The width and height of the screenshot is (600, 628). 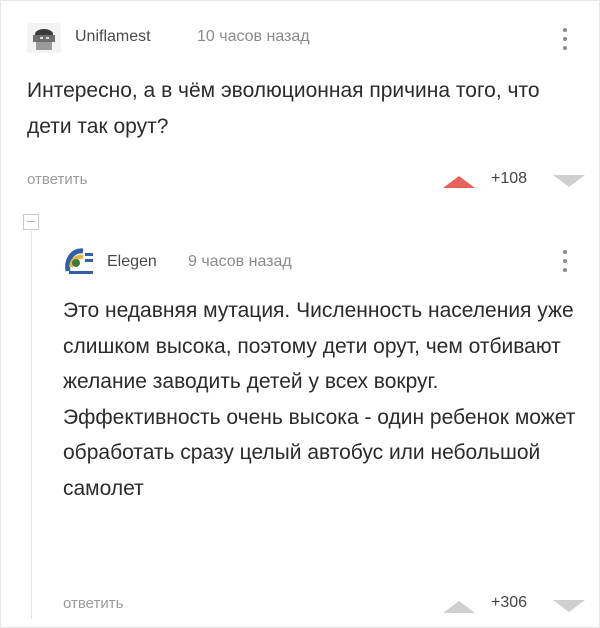 What do you see at coordinates (132, 262) in the screenshot?
I see `comment-author: Elegen` at bounding box center [132, 262].